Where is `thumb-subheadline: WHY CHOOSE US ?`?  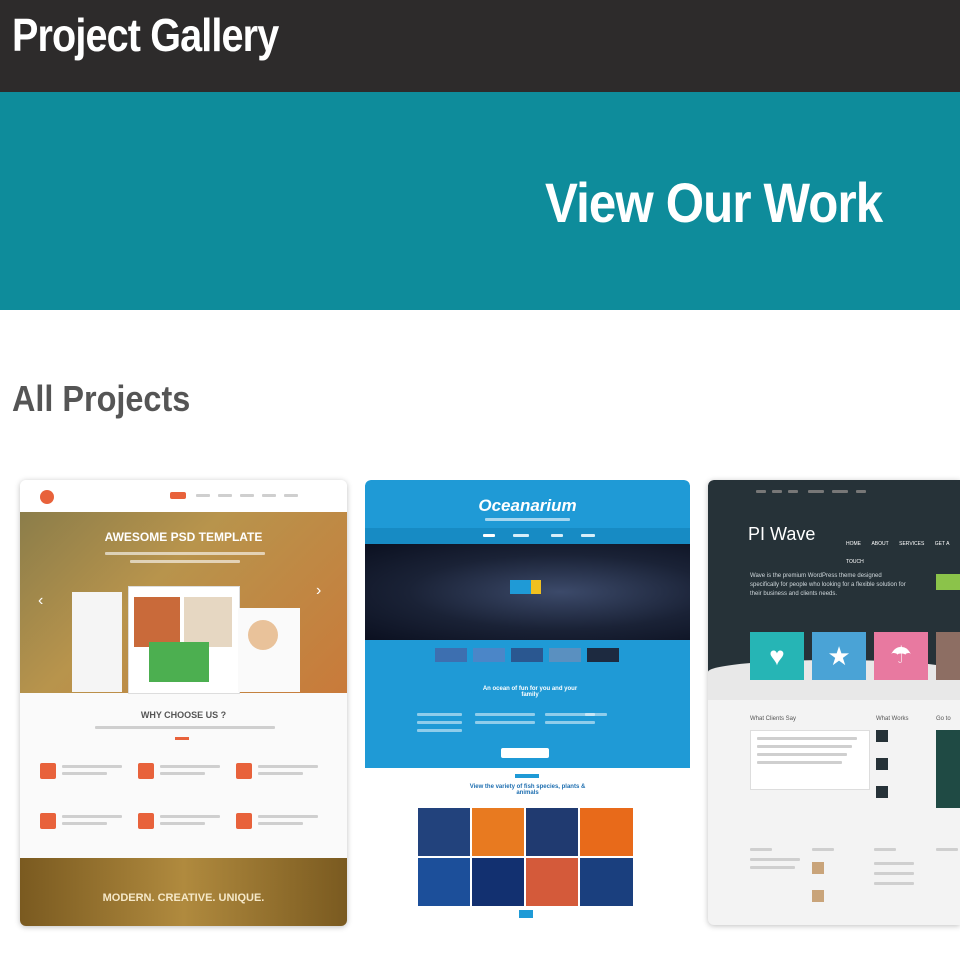
thumb-subheadline: WHY CHOOSE US ? is located at coordinates (183, 715).